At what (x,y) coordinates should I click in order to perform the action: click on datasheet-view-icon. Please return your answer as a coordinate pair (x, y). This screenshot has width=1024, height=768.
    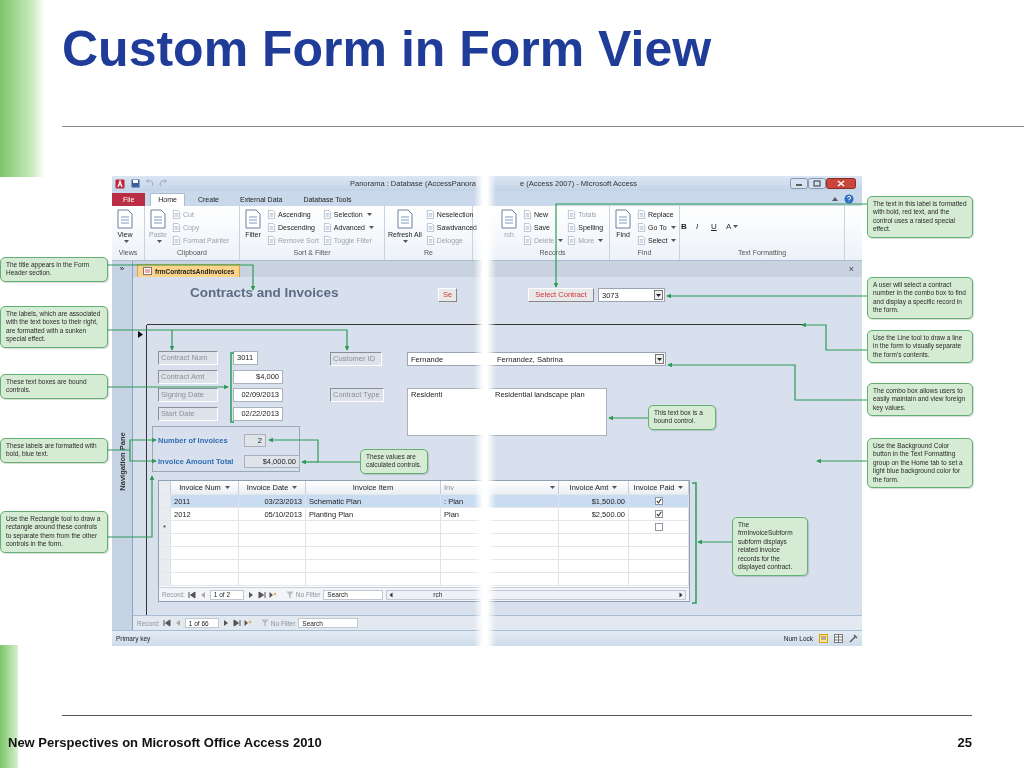
    Looking at the image, I should click on (838, 638).